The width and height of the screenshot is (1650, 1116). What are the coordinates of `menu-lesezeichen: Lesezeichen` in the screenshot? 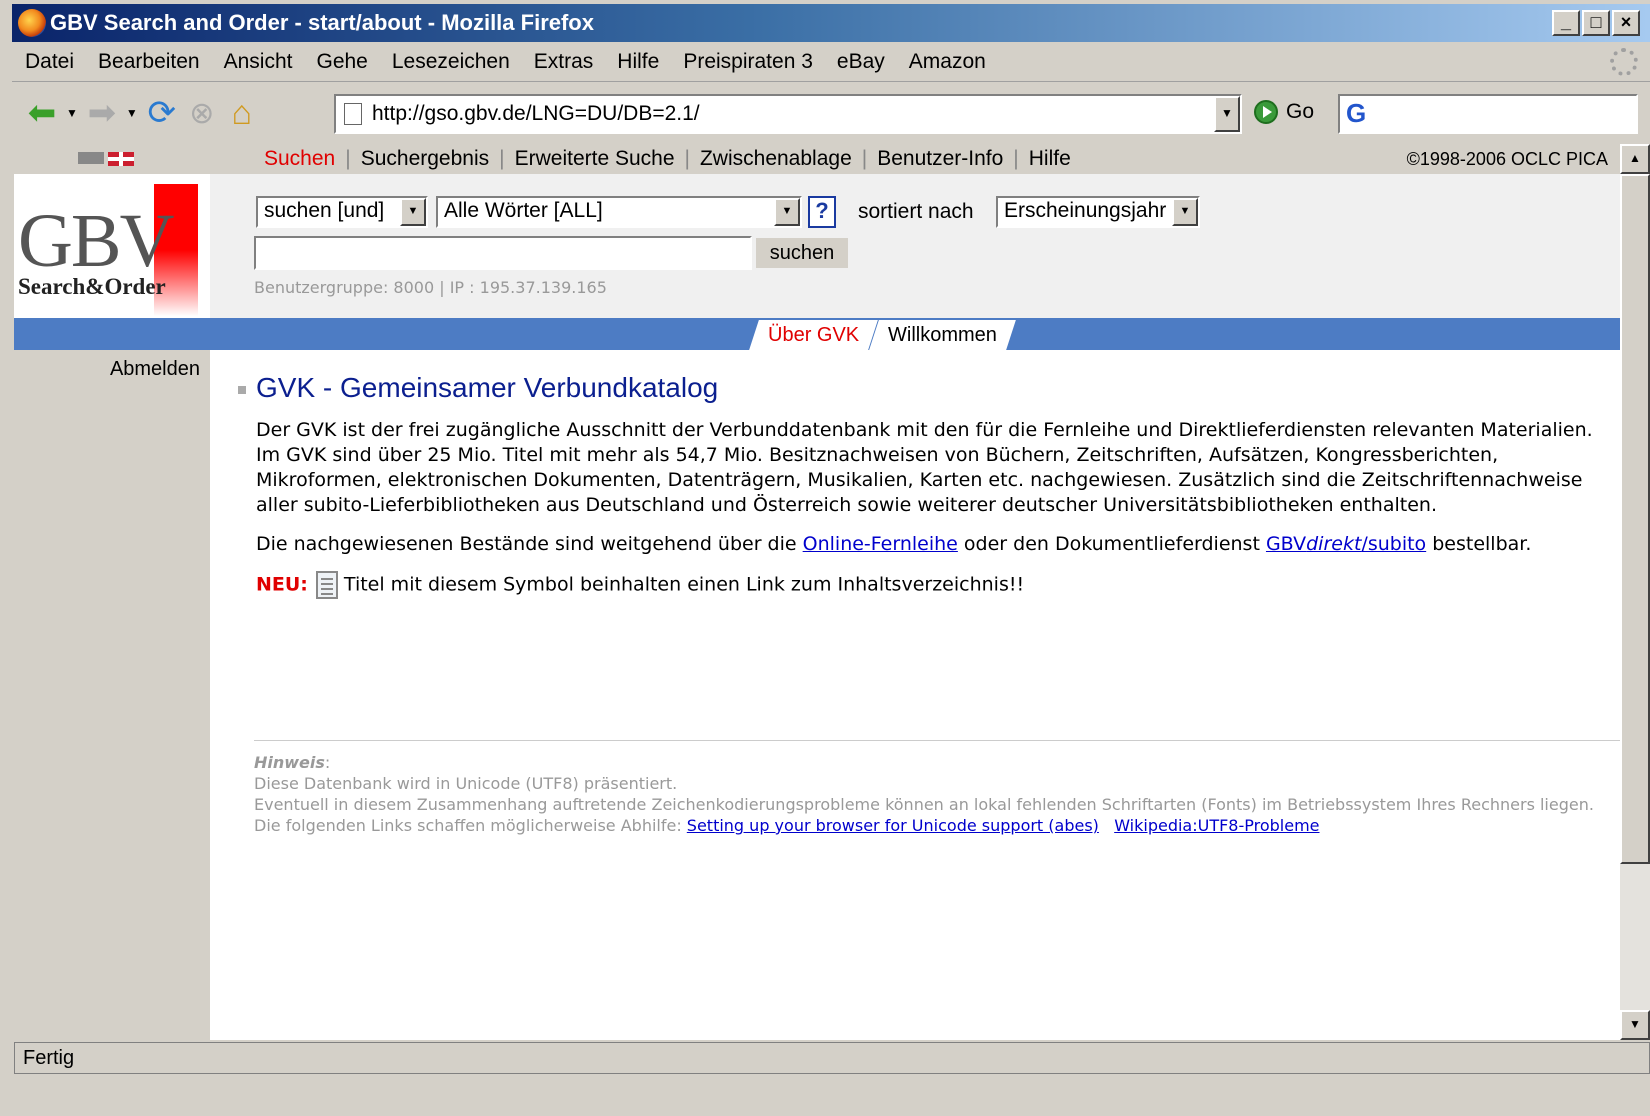 It's located at (451, 62).